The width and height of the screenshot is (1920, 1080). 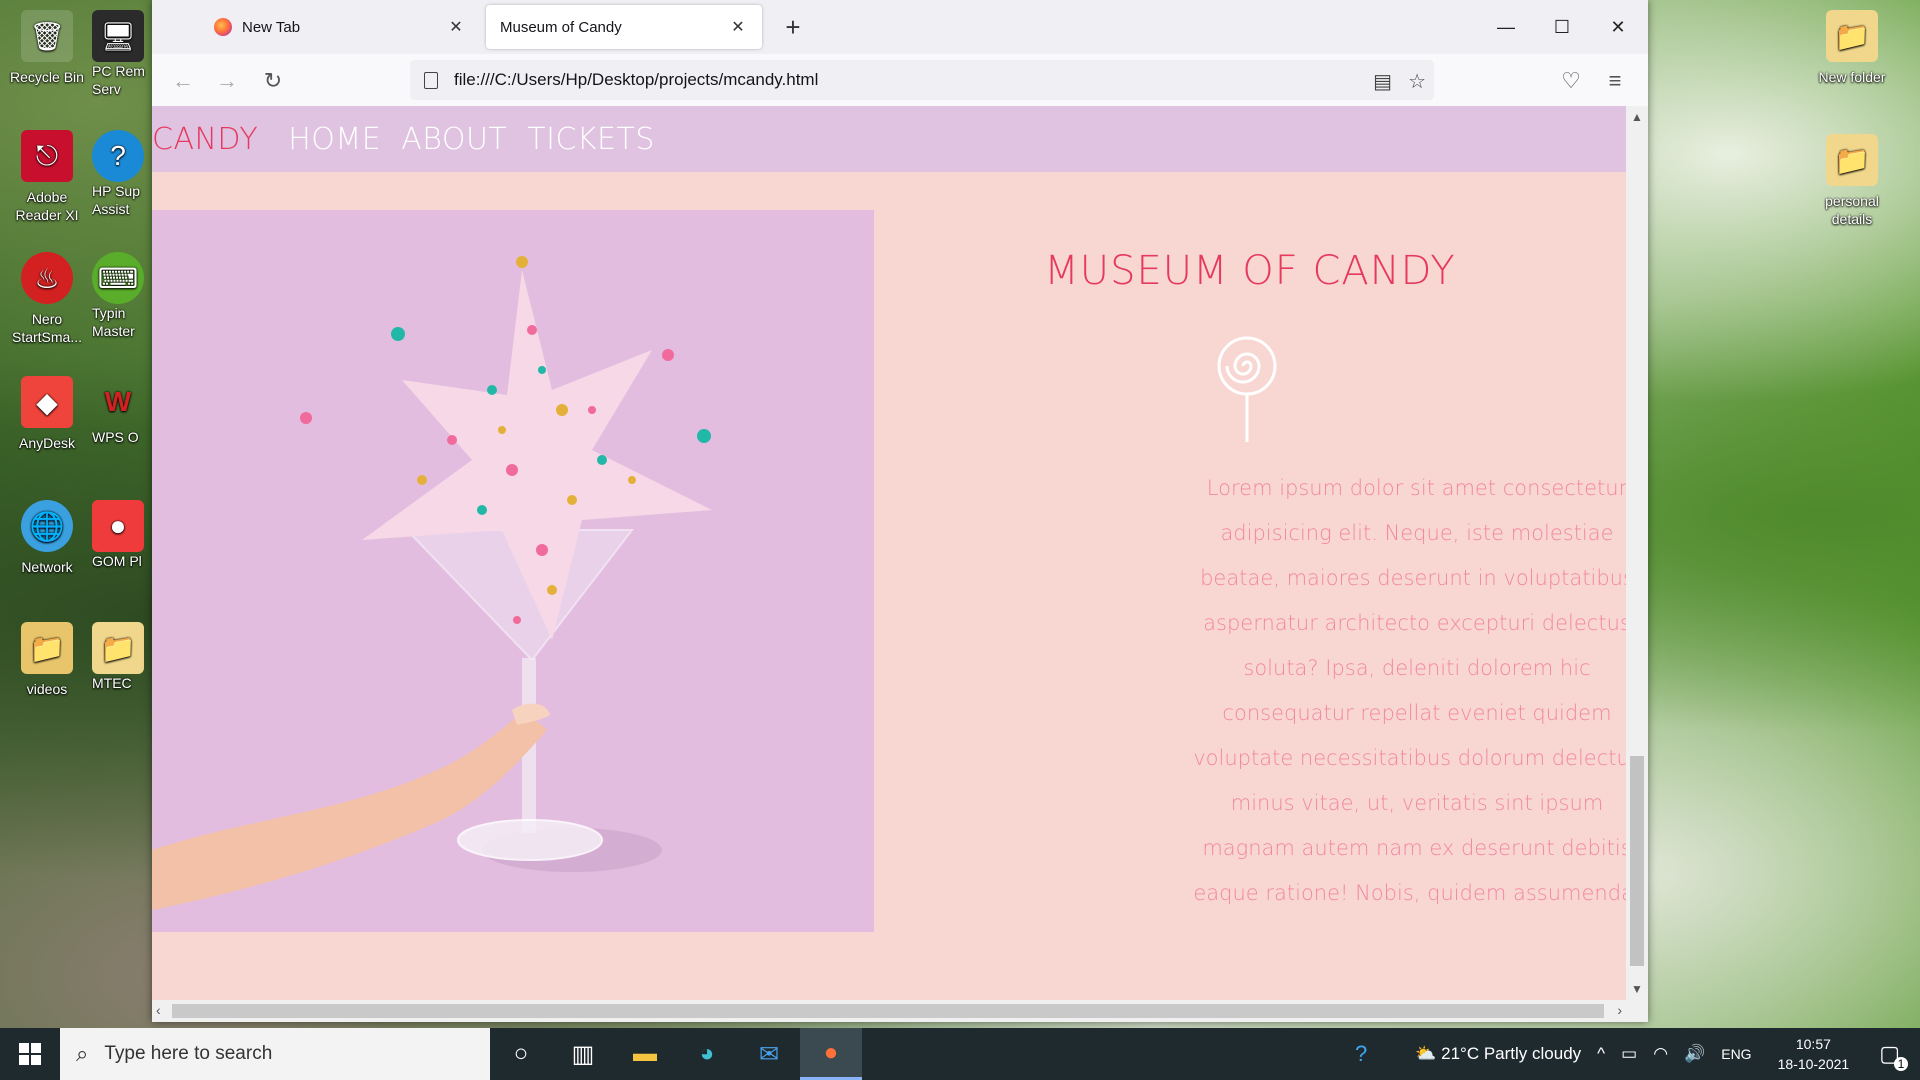 I want to click on desktop-icon-mtec: 📁 MTEC, so click(x=122, y=657).